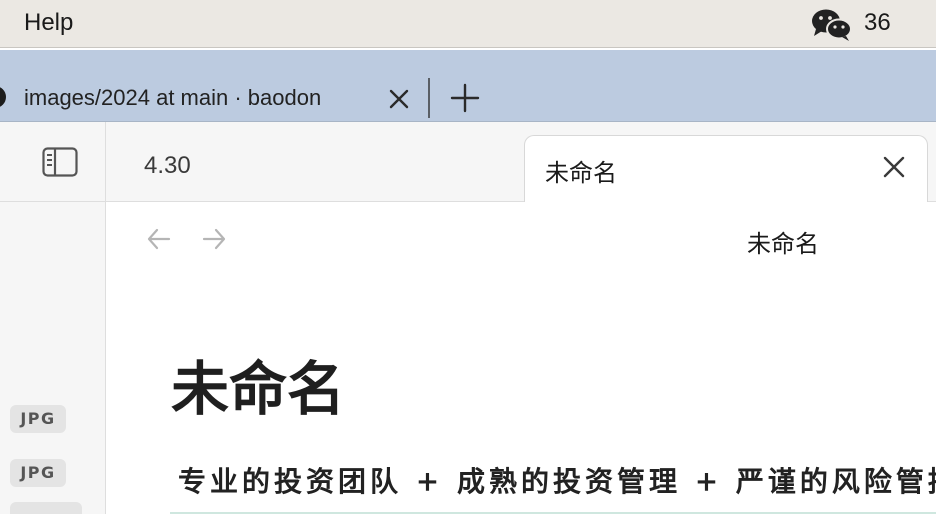 This screenshot has height=514, width=936. I want to click on file-sidebar: JPG JPG, so click(53, 358).